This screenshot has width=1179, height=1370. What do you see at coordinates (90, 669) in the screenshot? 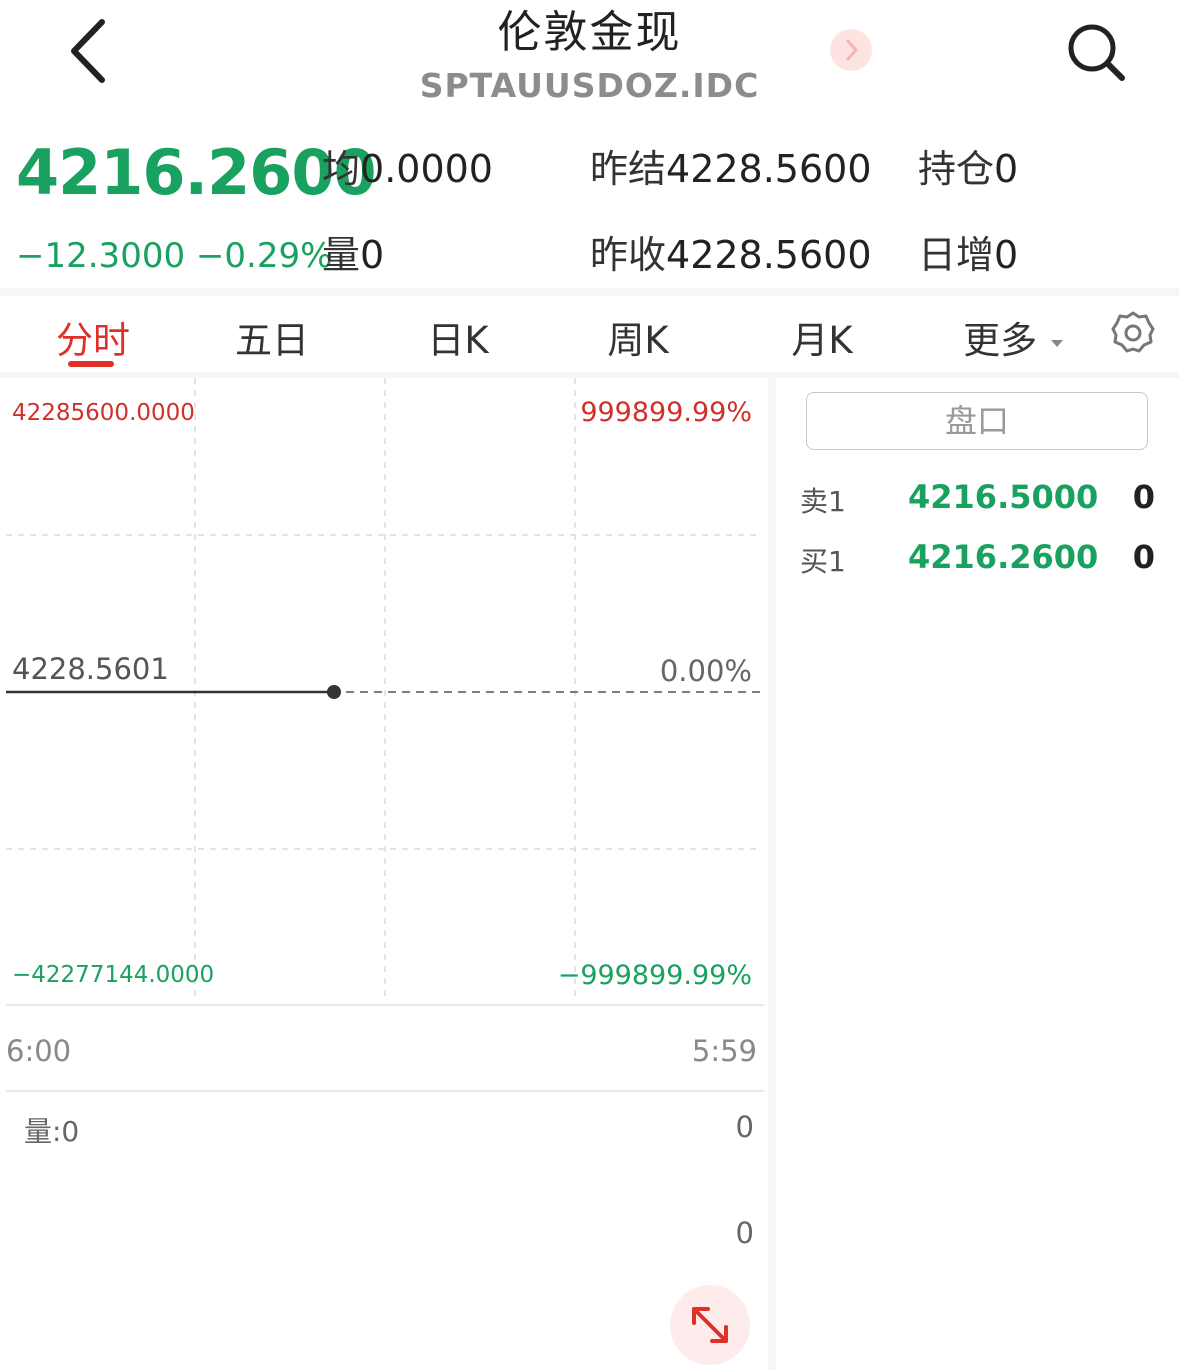
I see `y-axis-mid-price: 4228.5601` at bounding box center [90, 669].